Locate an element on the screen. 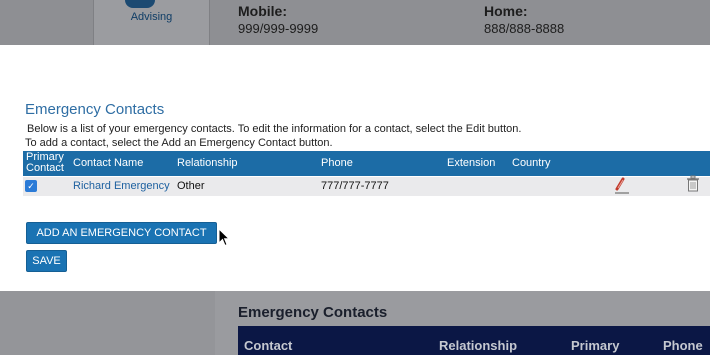  mouse-cursor-icon is located at coordinates (224, 237).